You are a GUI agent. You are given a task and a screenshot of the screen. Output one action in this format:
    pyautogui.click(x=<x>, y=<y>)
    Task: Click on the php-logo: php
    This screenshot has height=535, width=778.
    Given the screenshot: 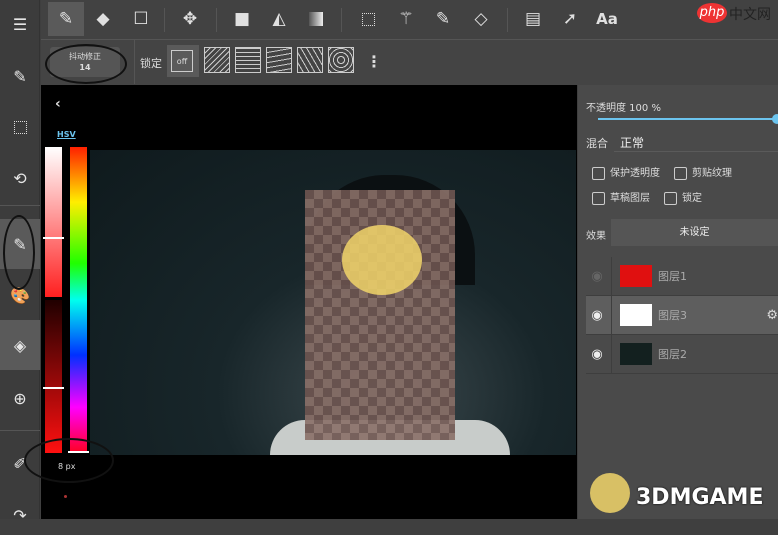 What is the action you would take?
    pyautogui.click(x=712, y=13)
    